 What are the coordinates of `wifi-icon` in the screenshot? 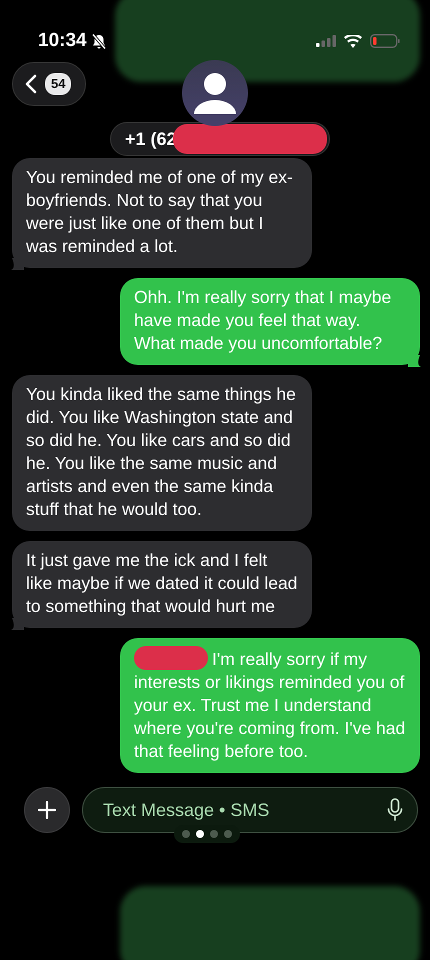 It's located at (353, 41).